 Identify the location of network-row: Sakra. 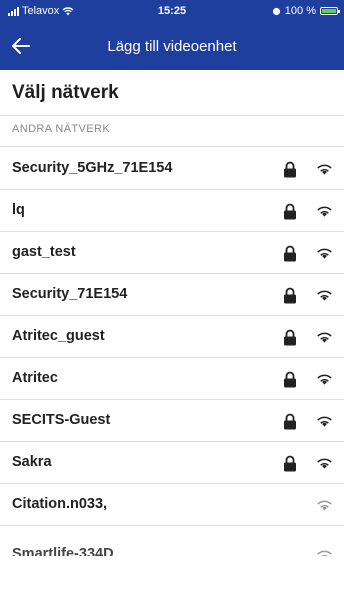
(172, 463).